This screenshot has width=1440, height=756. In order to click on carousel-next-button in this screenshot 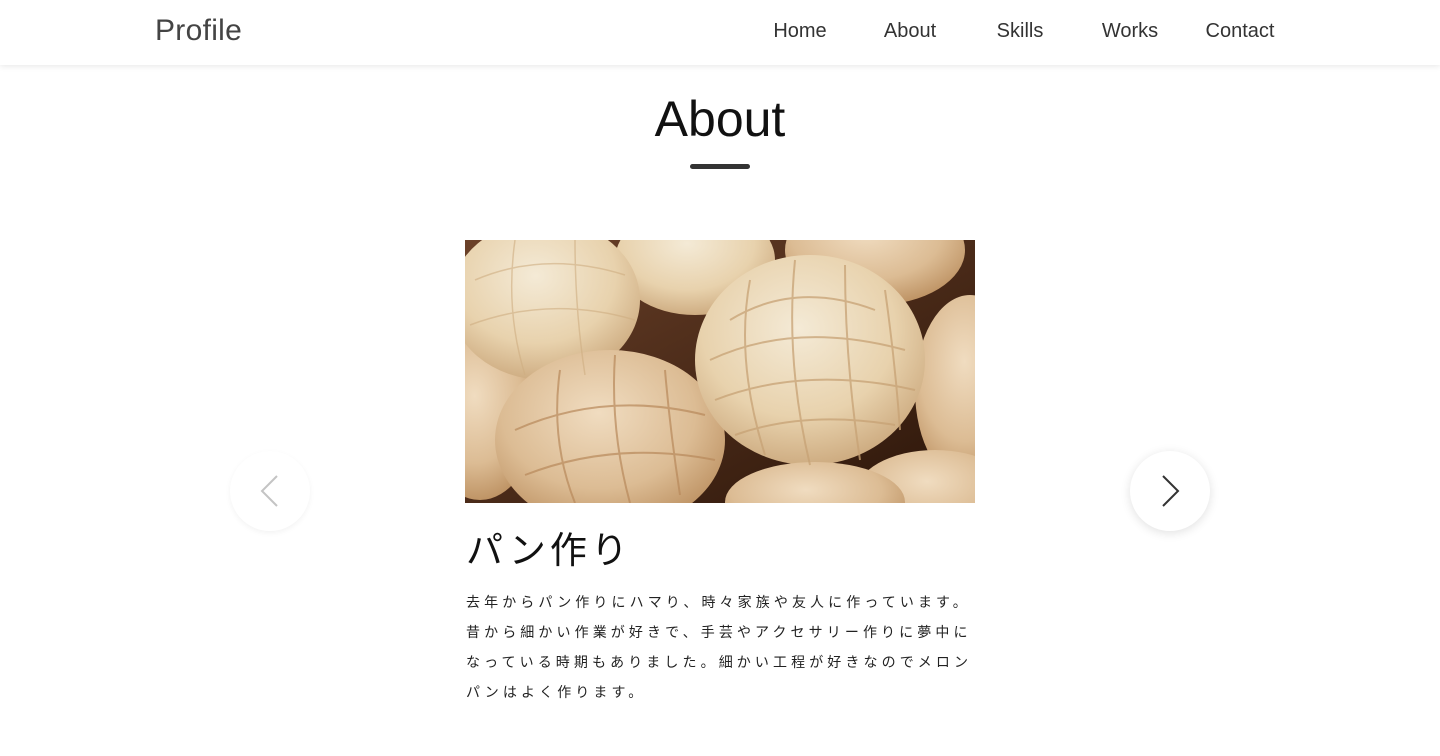, I will do `click(1170, 491)`.